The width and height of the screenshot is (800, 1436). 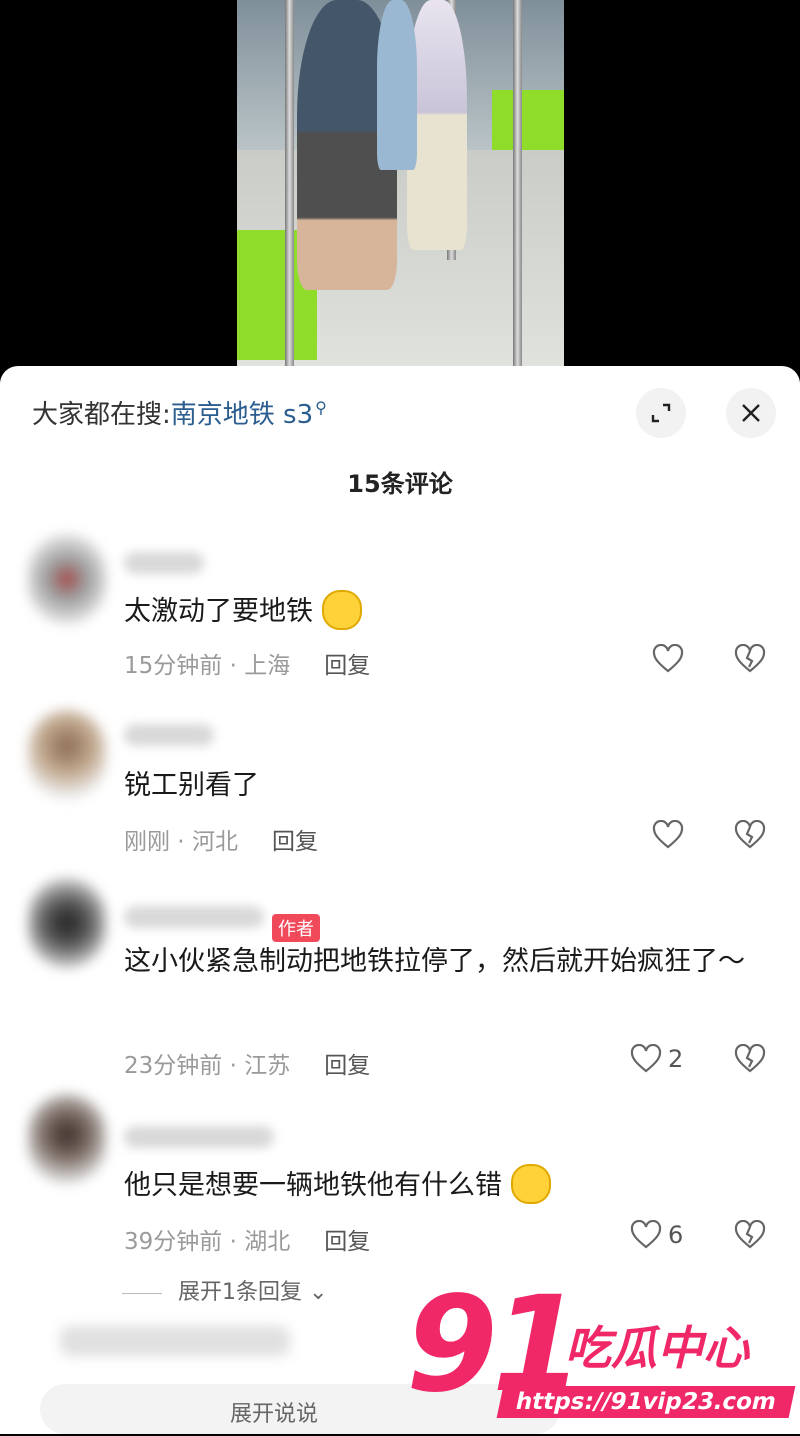 I want to click on comment-text-content: 锐工别看了, so click(x=191, y=785).